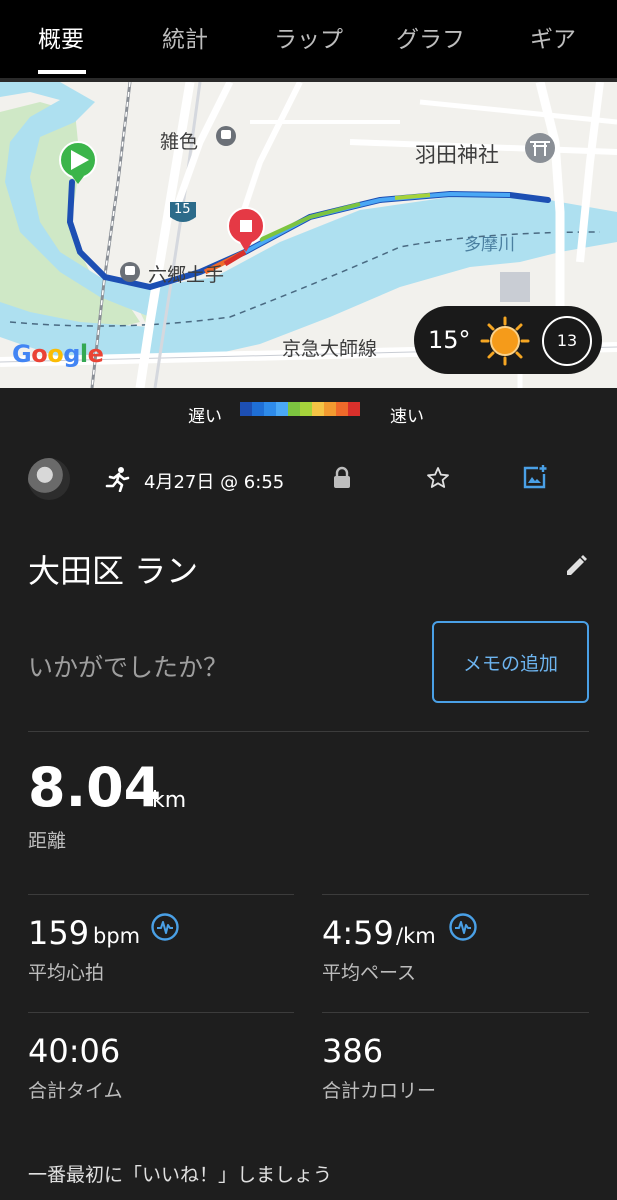  Describe the element at coordinates (407, 417) in the screenshot. I see `legend-fast-label: 速い` at that location.